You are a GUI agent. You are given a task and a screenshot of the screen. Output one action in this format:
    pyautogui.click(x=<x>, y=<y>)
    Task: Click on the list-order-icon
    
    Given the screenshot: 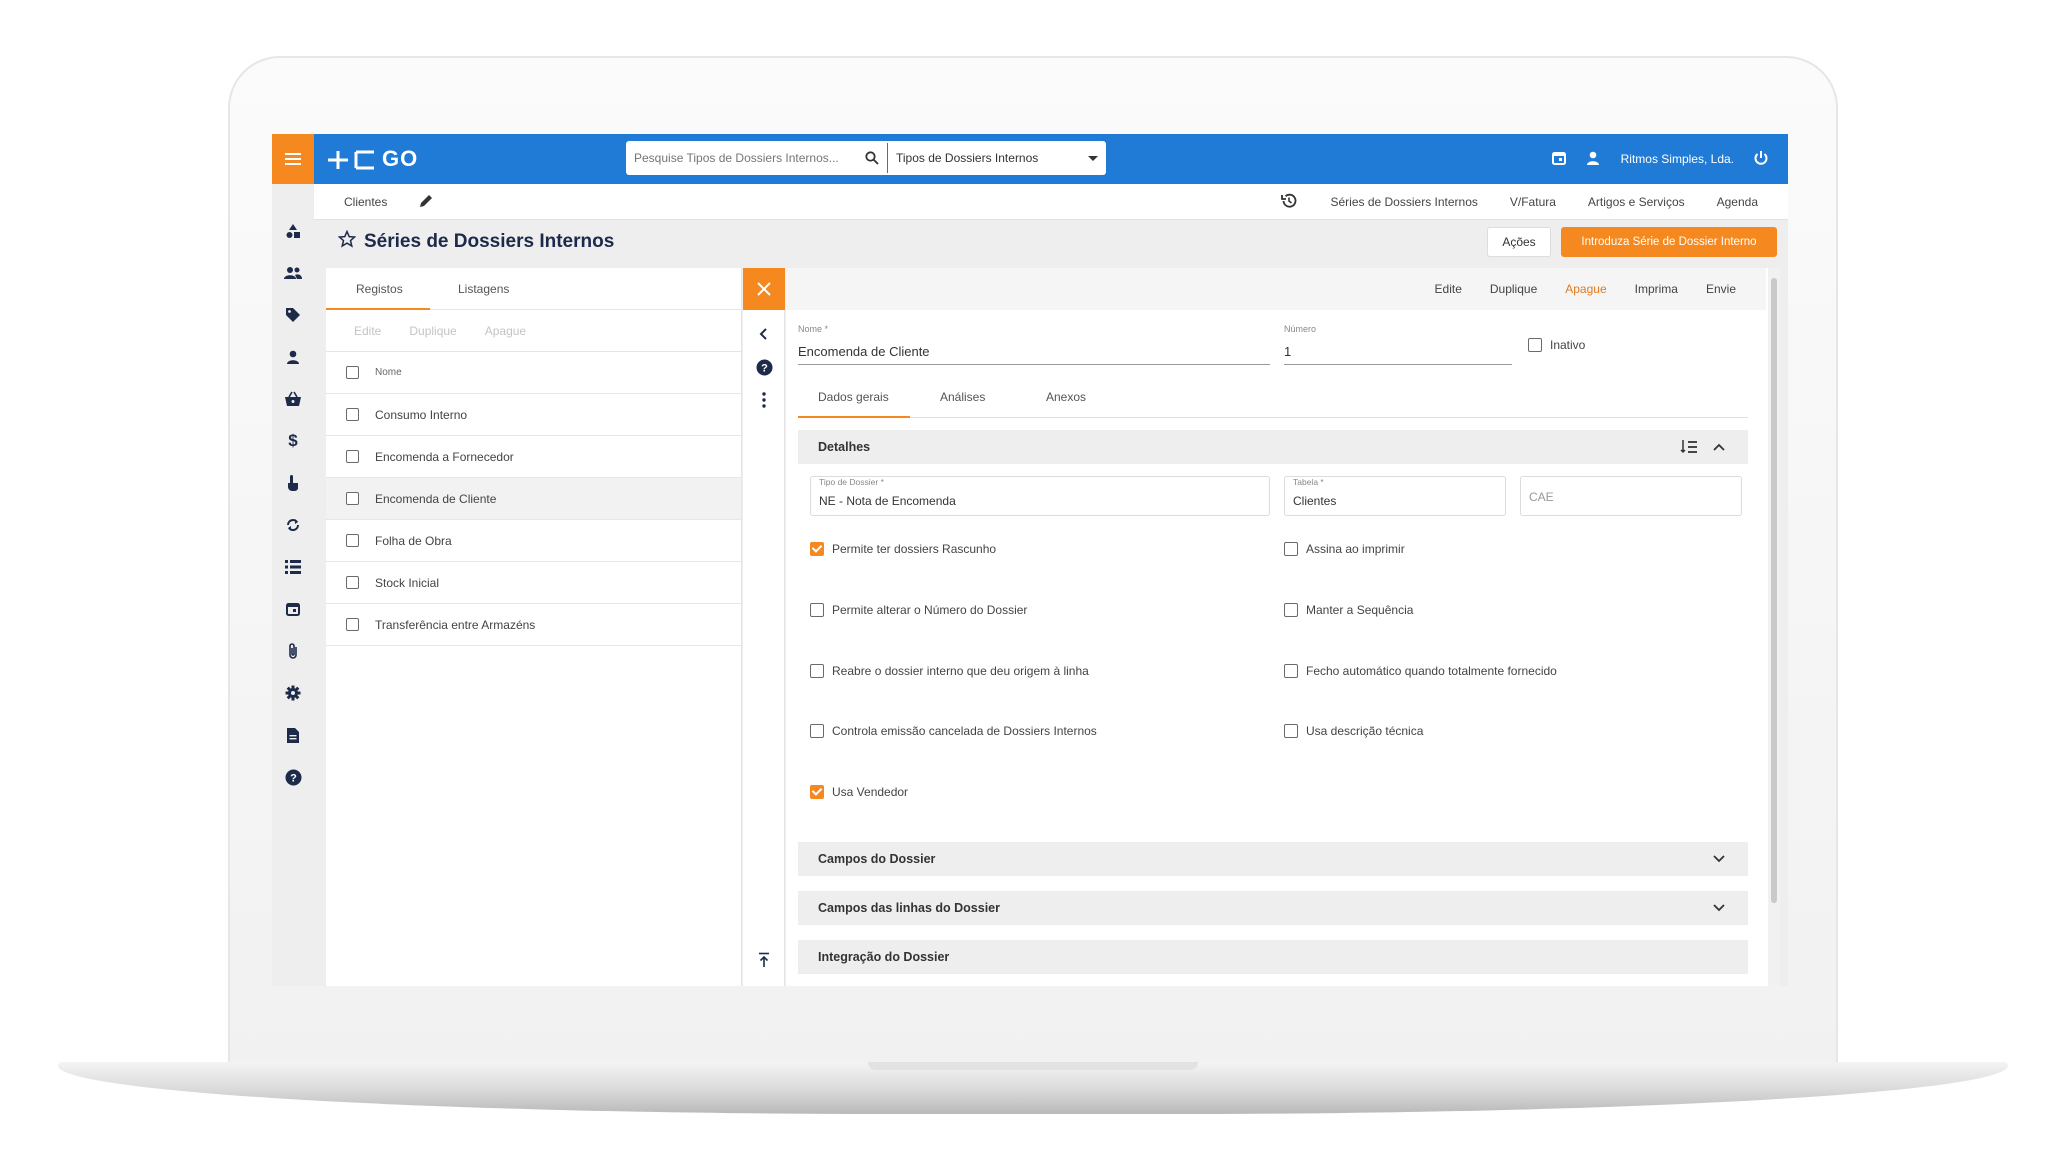 What is the action you would take?
    pyautogui.click(x=1689, y=448)
    